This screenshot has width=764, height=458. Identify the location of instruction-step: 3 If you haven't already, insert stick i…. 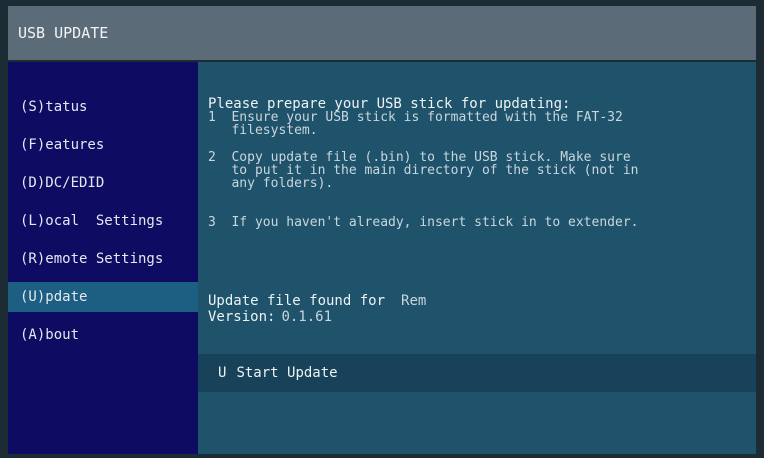
(423, 222).